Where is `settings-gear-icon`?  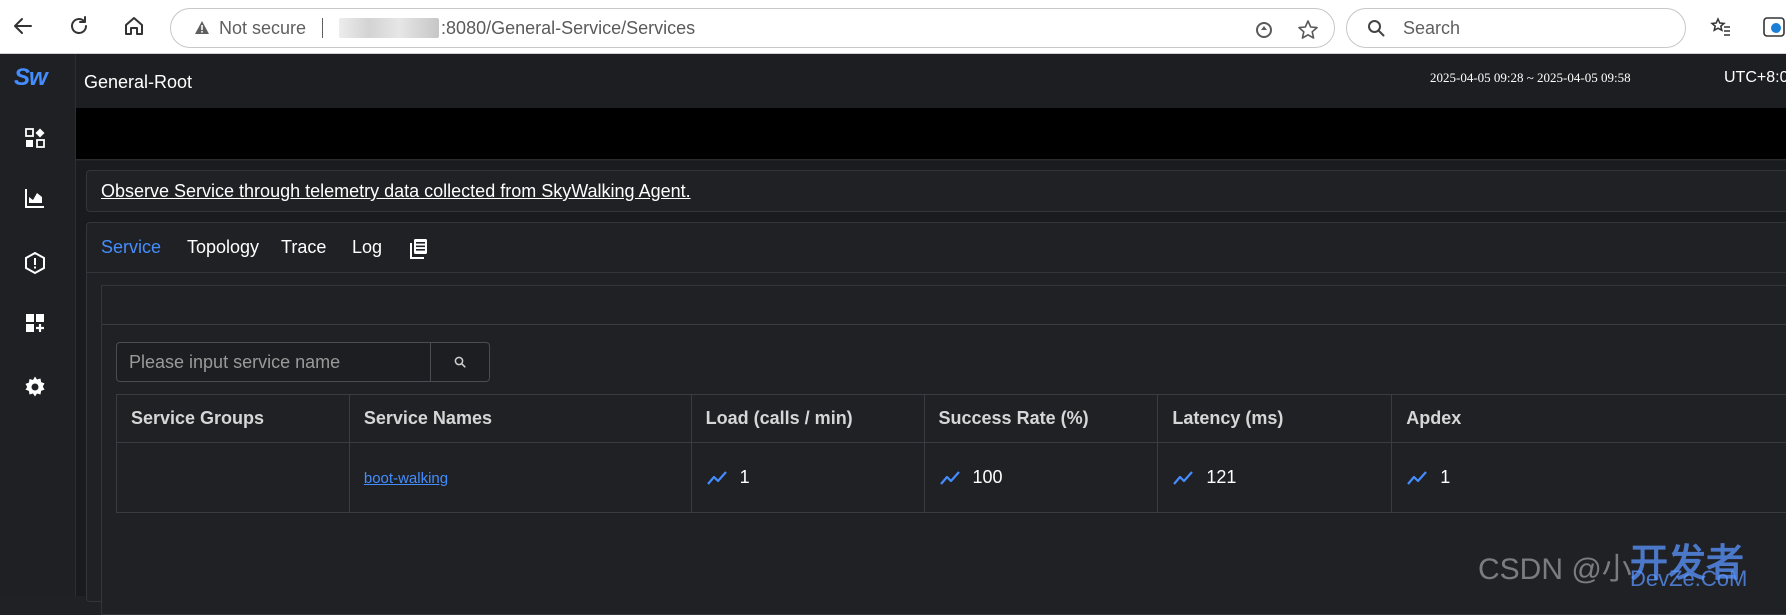
settings-gear-icon is located at coordinates (35, 387).